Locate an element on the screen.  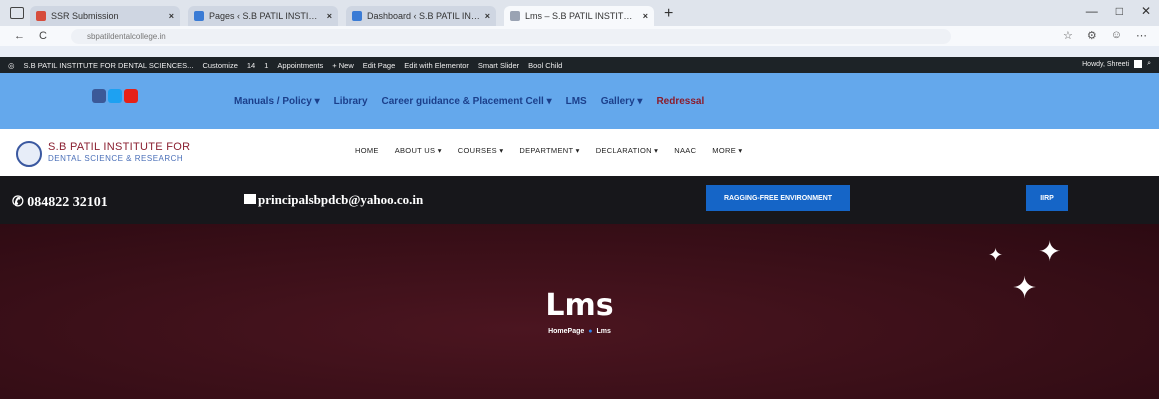
back-arrow-icon: ← is located at coordinates (19, 36).